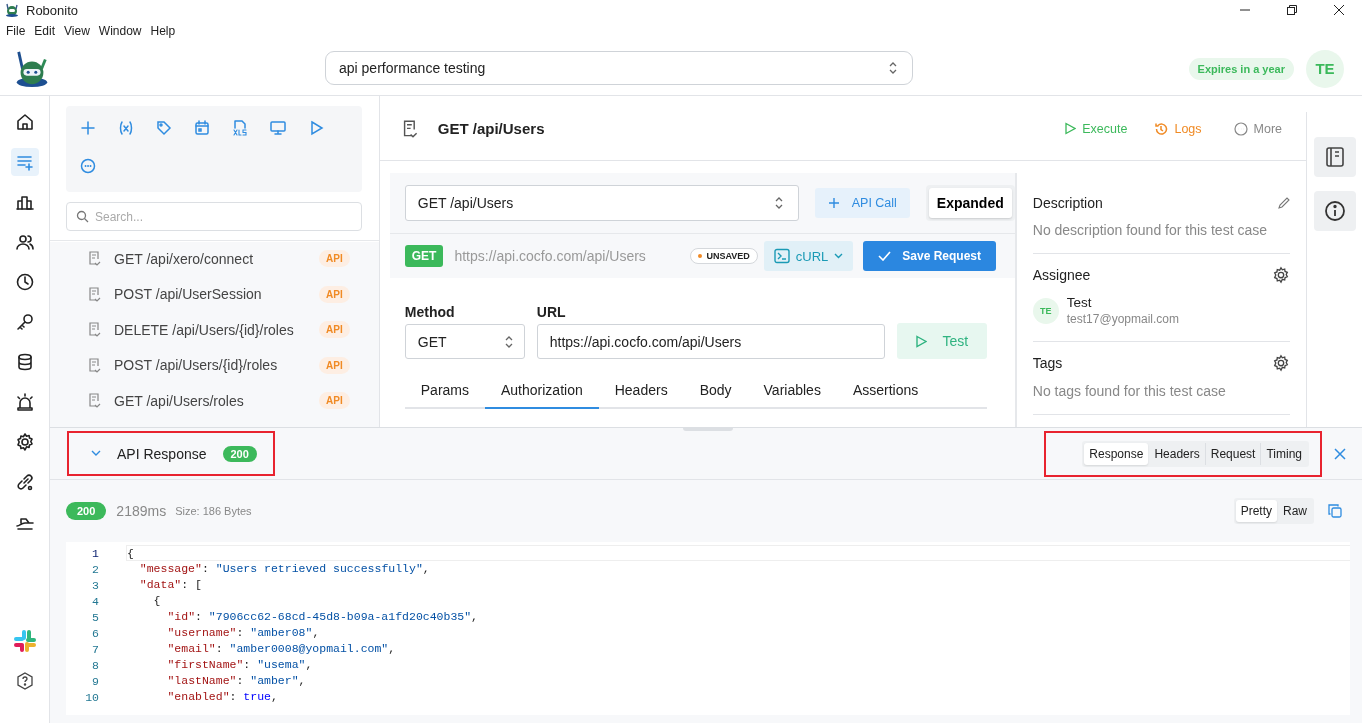 This screenshot has height=723, width=1362. What do you see at coordinates (1292, 10) in the screenshot?
I see `restore-icon` at bounding box center [1292, 10].